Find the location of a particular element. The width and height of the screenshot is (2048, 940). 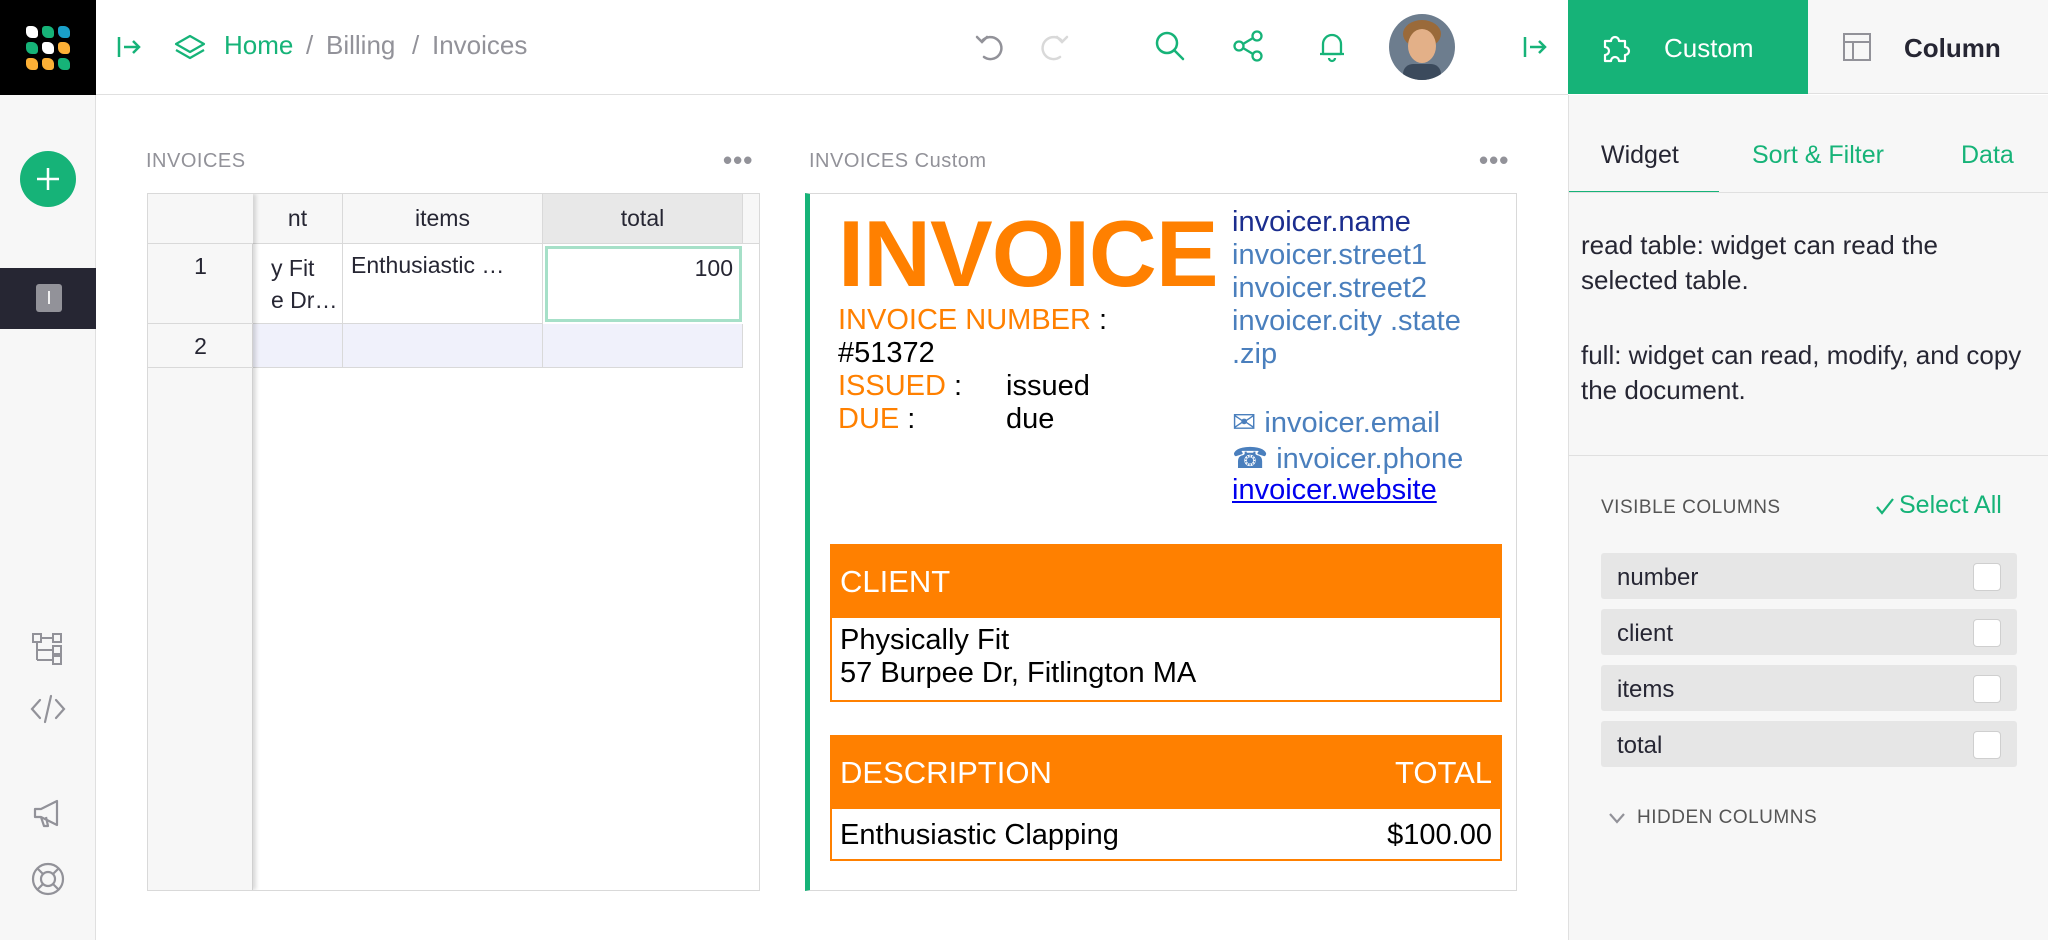

client-header-label: CLIENT is located at coordinates (895, 581).